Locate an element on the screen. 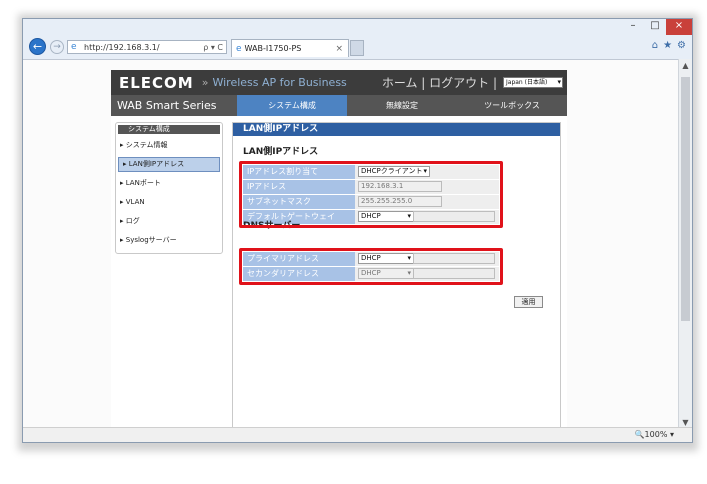 This screenshot has width=707, height=484. sidebar-item-system-info: ▸ システム情報 is located at coordinates (169, 145).